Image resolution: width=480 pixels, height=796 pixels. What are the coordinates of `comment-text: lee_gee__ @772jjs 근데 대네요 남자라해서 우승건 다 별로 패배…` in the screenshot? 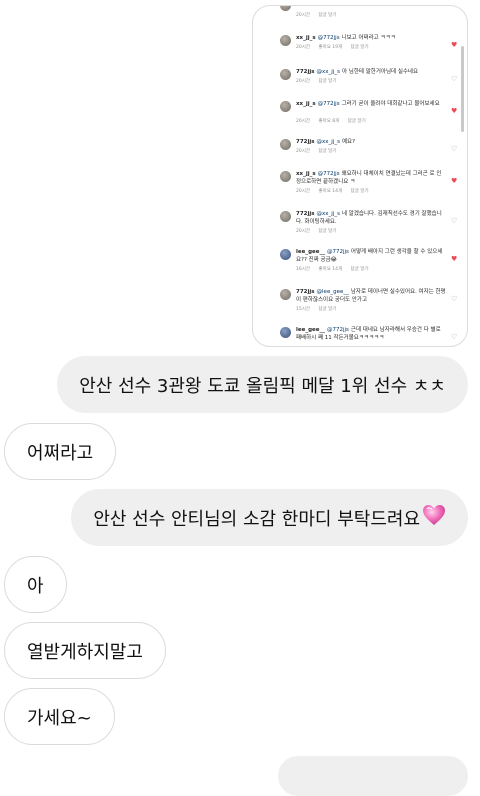 It's located at (371, 334).